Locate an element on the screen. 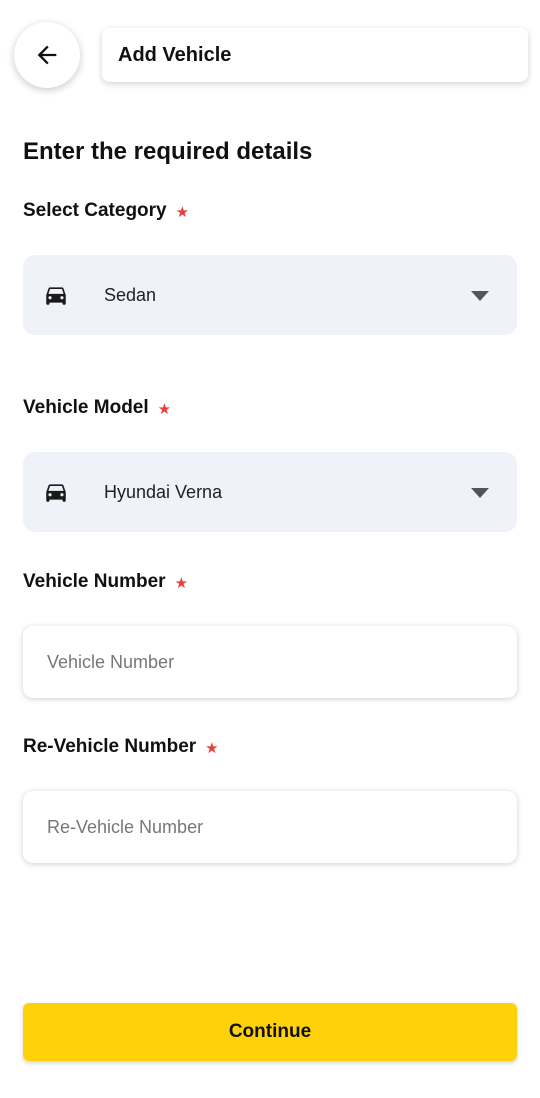 The image size is (540, 1098). page-title-card: Add Vehicle is located at coordinates (315, 55).